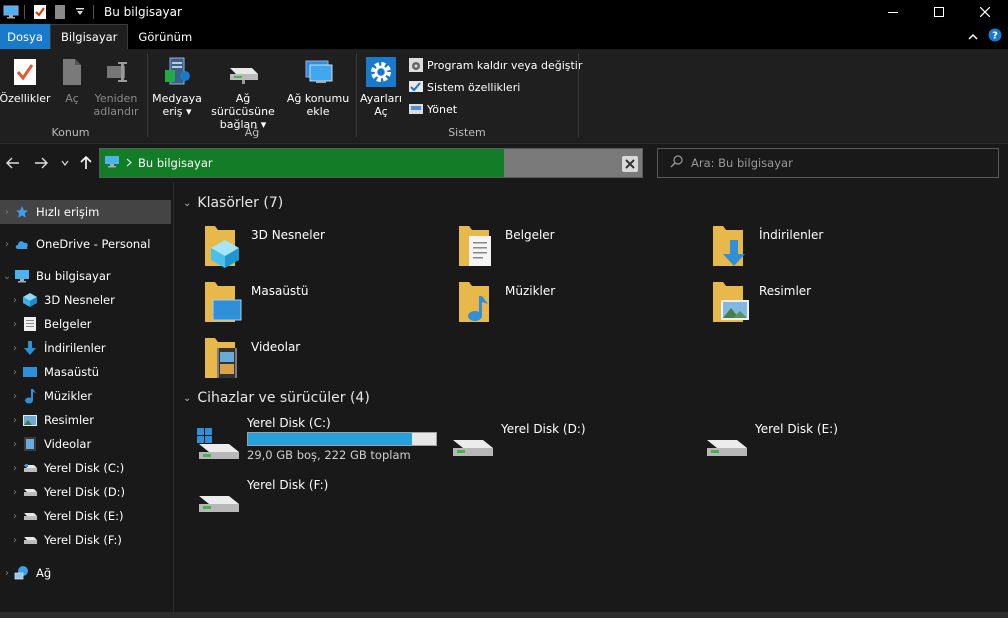 The width and height of the screenshot is (1008, 618). I want to click on map-drive-label-line1: Ağ sürücüsüne, so click(243, 105).